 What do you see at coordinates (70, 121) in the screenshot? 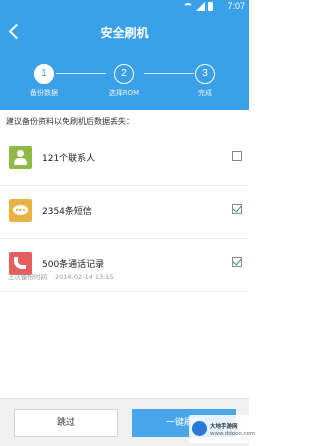
I see `backup-hint: 建议备份资料以免刷机后数据丢失：` at bounding box center [70, 121].